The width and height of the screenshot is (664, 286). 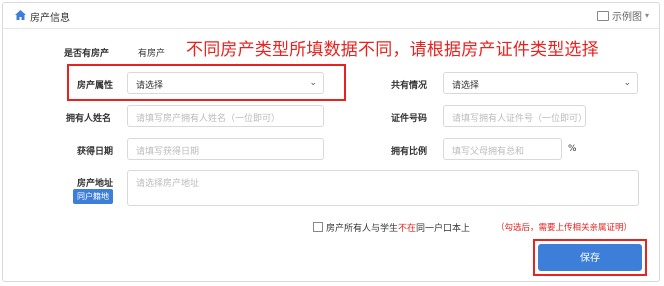 I want to click on owner-name-label: 拥有人姓名, so click(x=89, y=119).